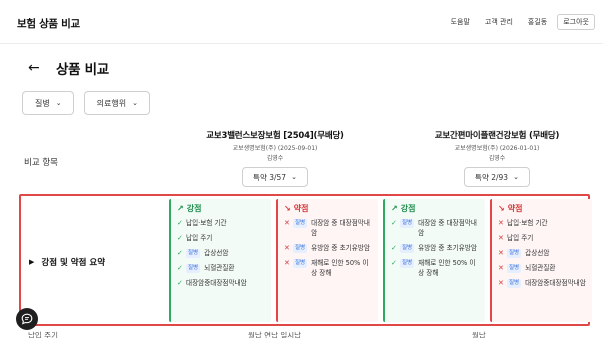 Image resolution: width=603 pixels, height=338 pixels. I want to click on list-item: ✕ 질병 유방암 중 초기유방암, so click(327, 248).